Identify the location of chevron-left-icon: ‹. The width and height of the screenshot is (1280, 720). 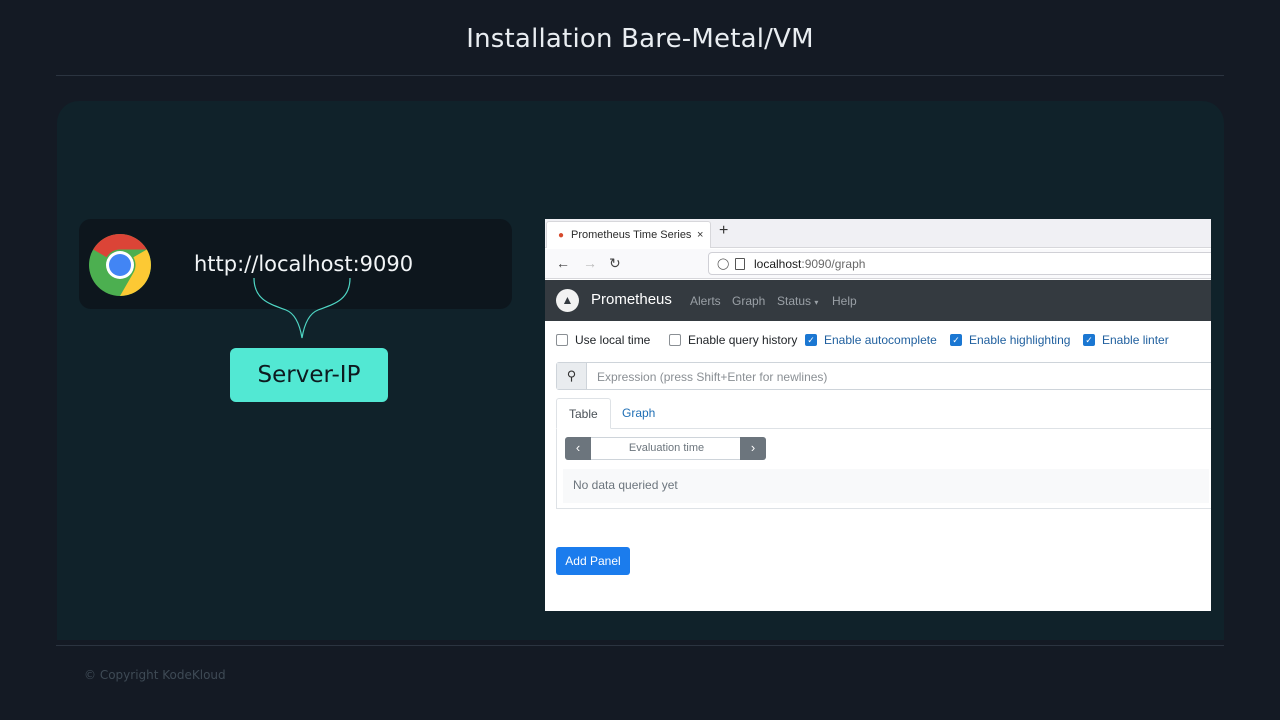
(578, 448).